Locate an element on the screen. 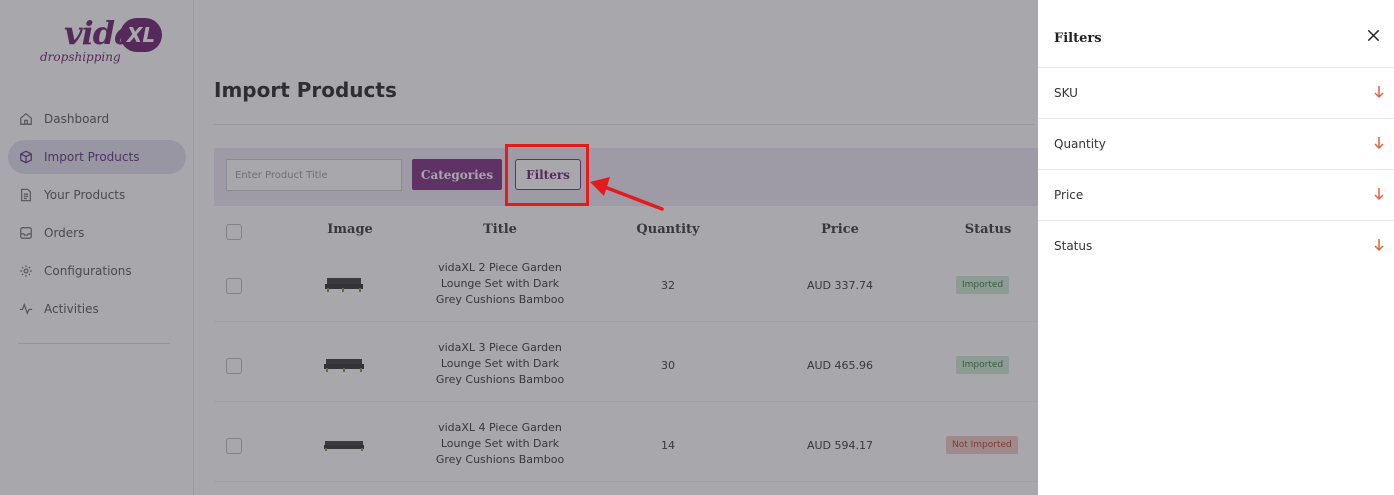 Image resolution: width=1394 pixels, height=495 pixels. filter-label: Status is located at coordinates (1073, 246).